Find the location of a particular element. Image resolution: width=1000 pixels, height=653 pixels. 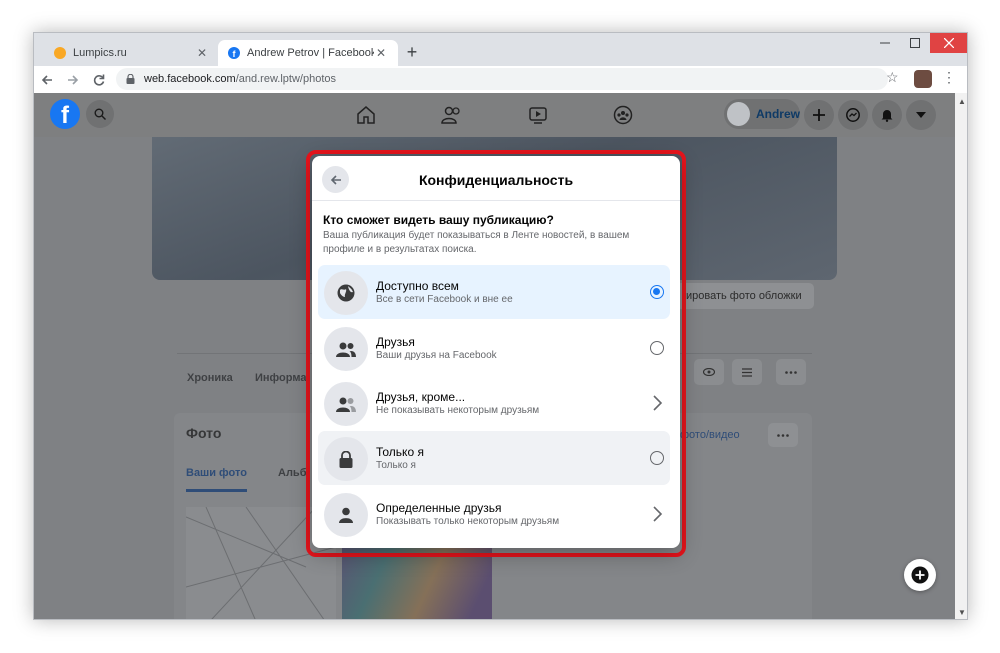

profile-chip: Andrew is located at coordinates (762, 114).